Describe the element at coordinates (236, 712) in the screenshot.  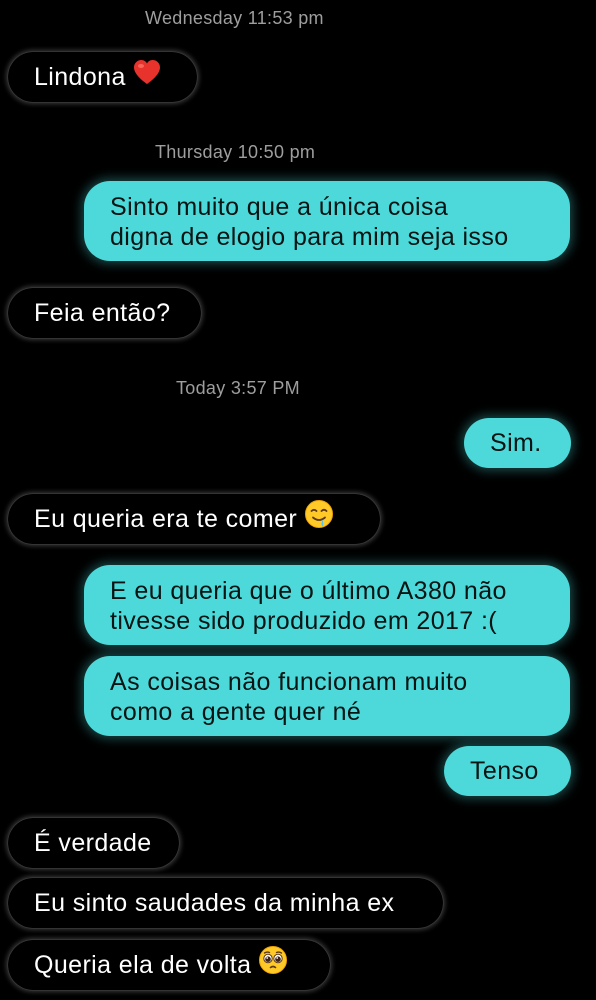
I see `message-line: como a gente quer né` at that location.